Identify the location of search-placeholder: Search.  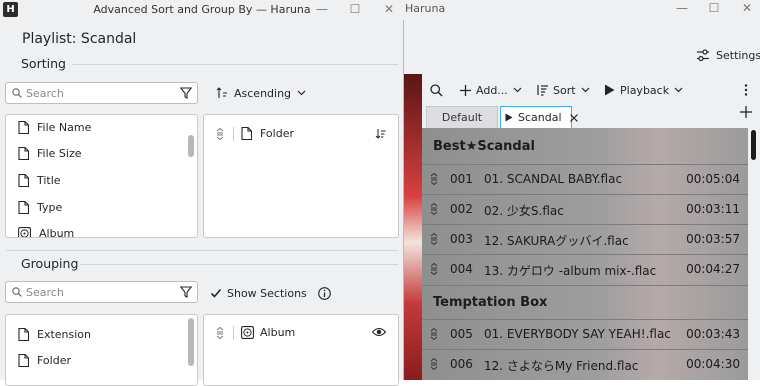
(45, 292).